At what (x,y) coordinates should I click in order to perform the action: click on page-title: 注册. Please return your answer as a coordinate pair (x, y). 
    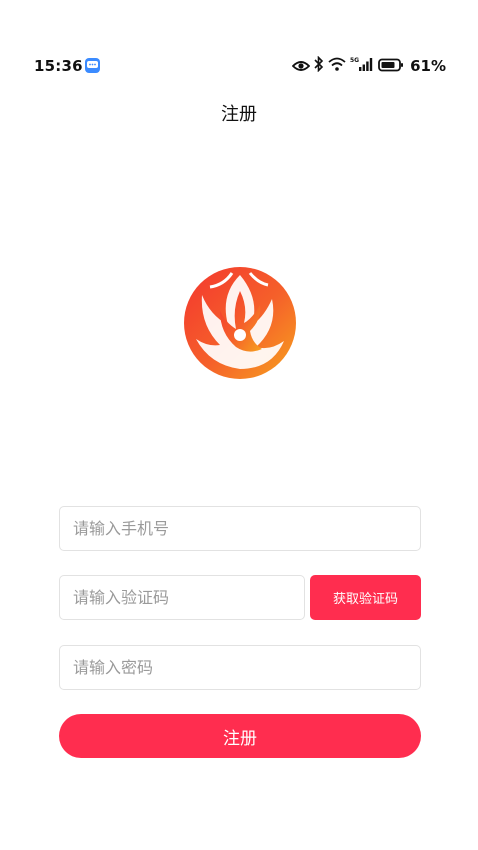
    Looking at the image, I should click on (239, 114).